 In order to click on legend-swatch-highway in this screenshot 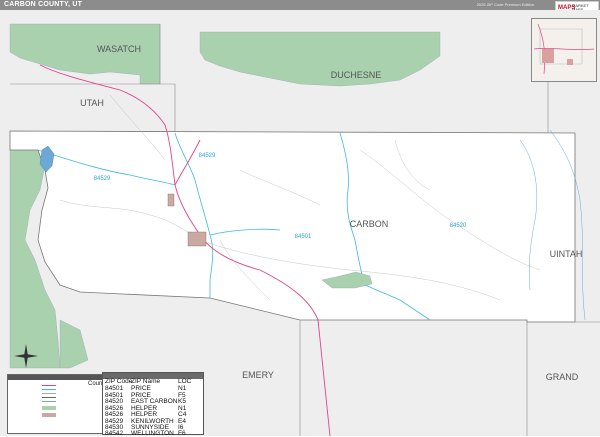, I will do `click(49, 385)`.